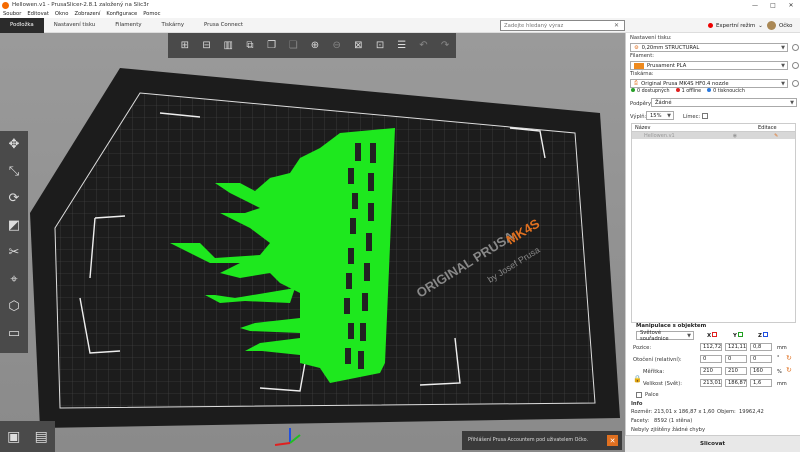 This screenshot has height=452, width=800. What do you see at coordinates (668, 430) in the screenshot?
I see `info-errors: Nebyly zjištěny žádné chyby` at bounding box center [668, 430].